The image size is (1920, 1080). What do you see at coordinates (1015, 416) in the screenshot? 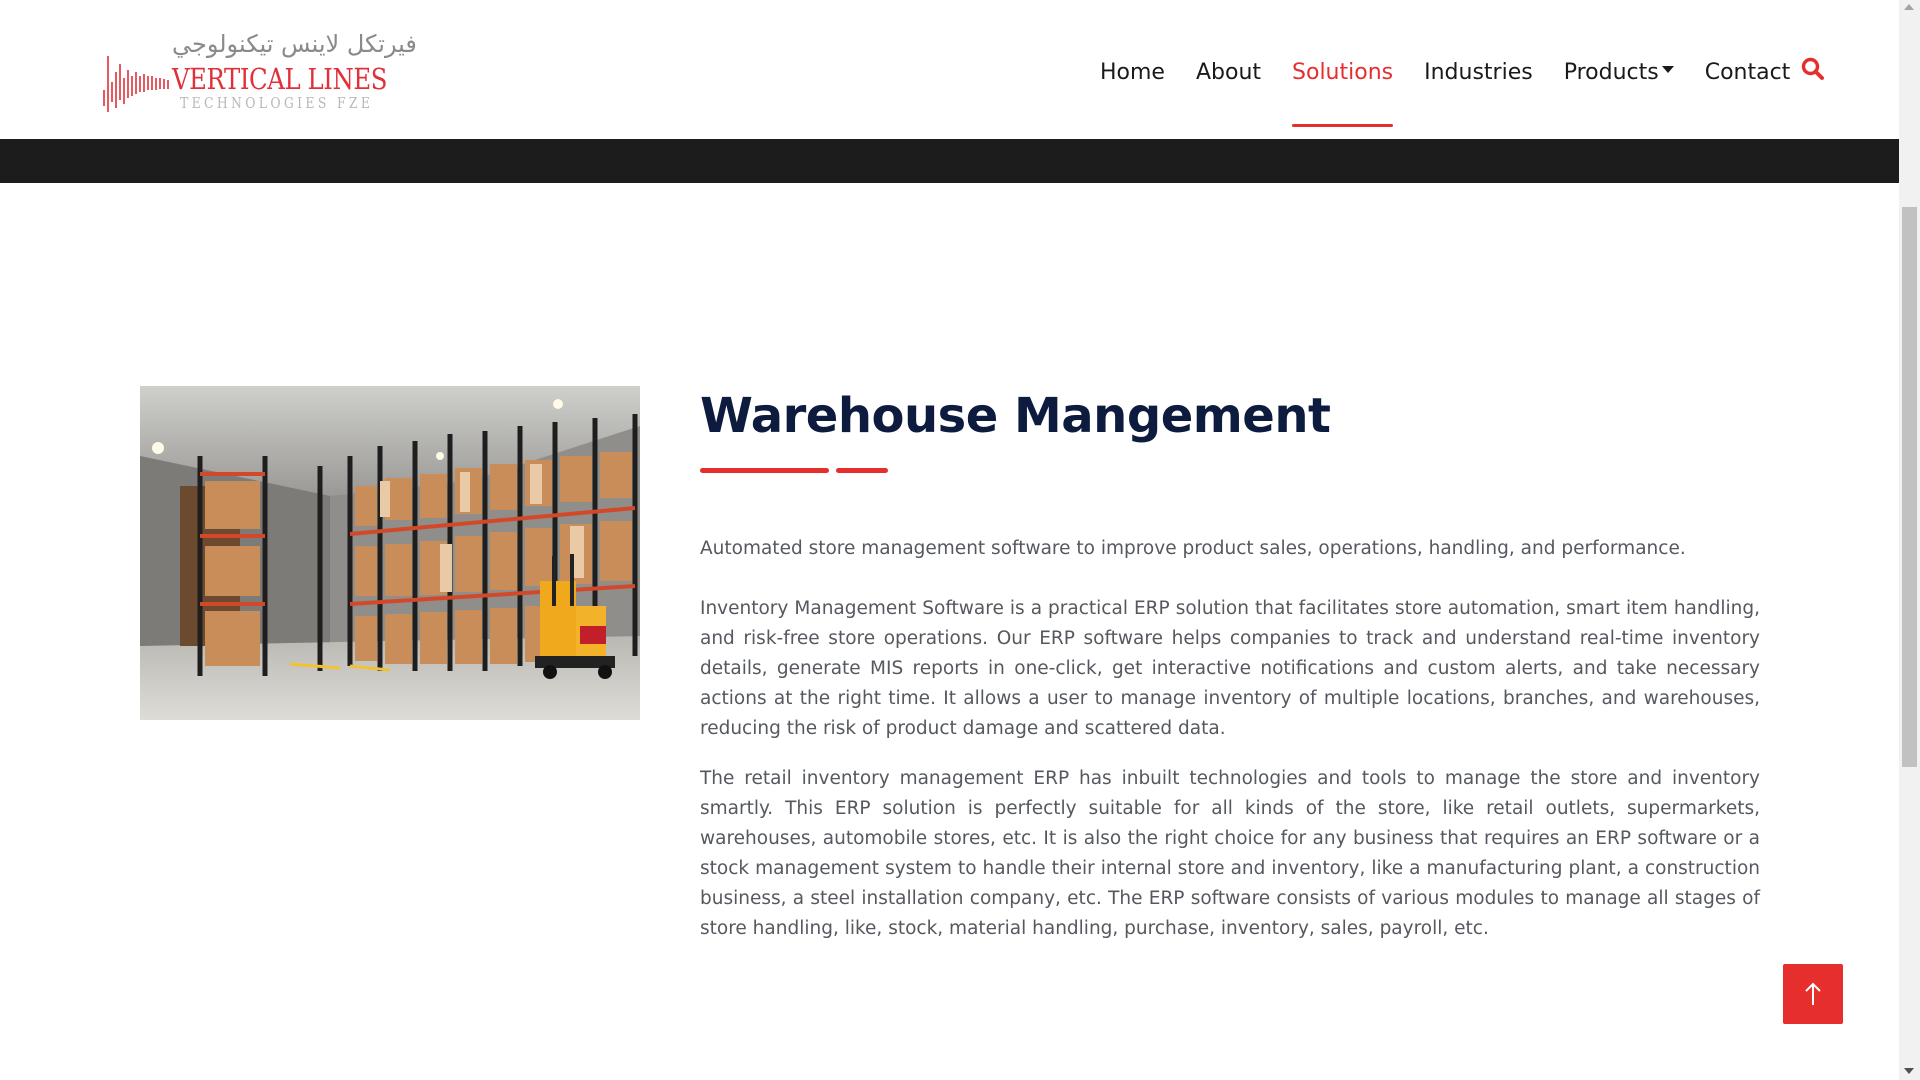
I see `page-title: Warehouse Mangement` at bounding box center [1015, 416].